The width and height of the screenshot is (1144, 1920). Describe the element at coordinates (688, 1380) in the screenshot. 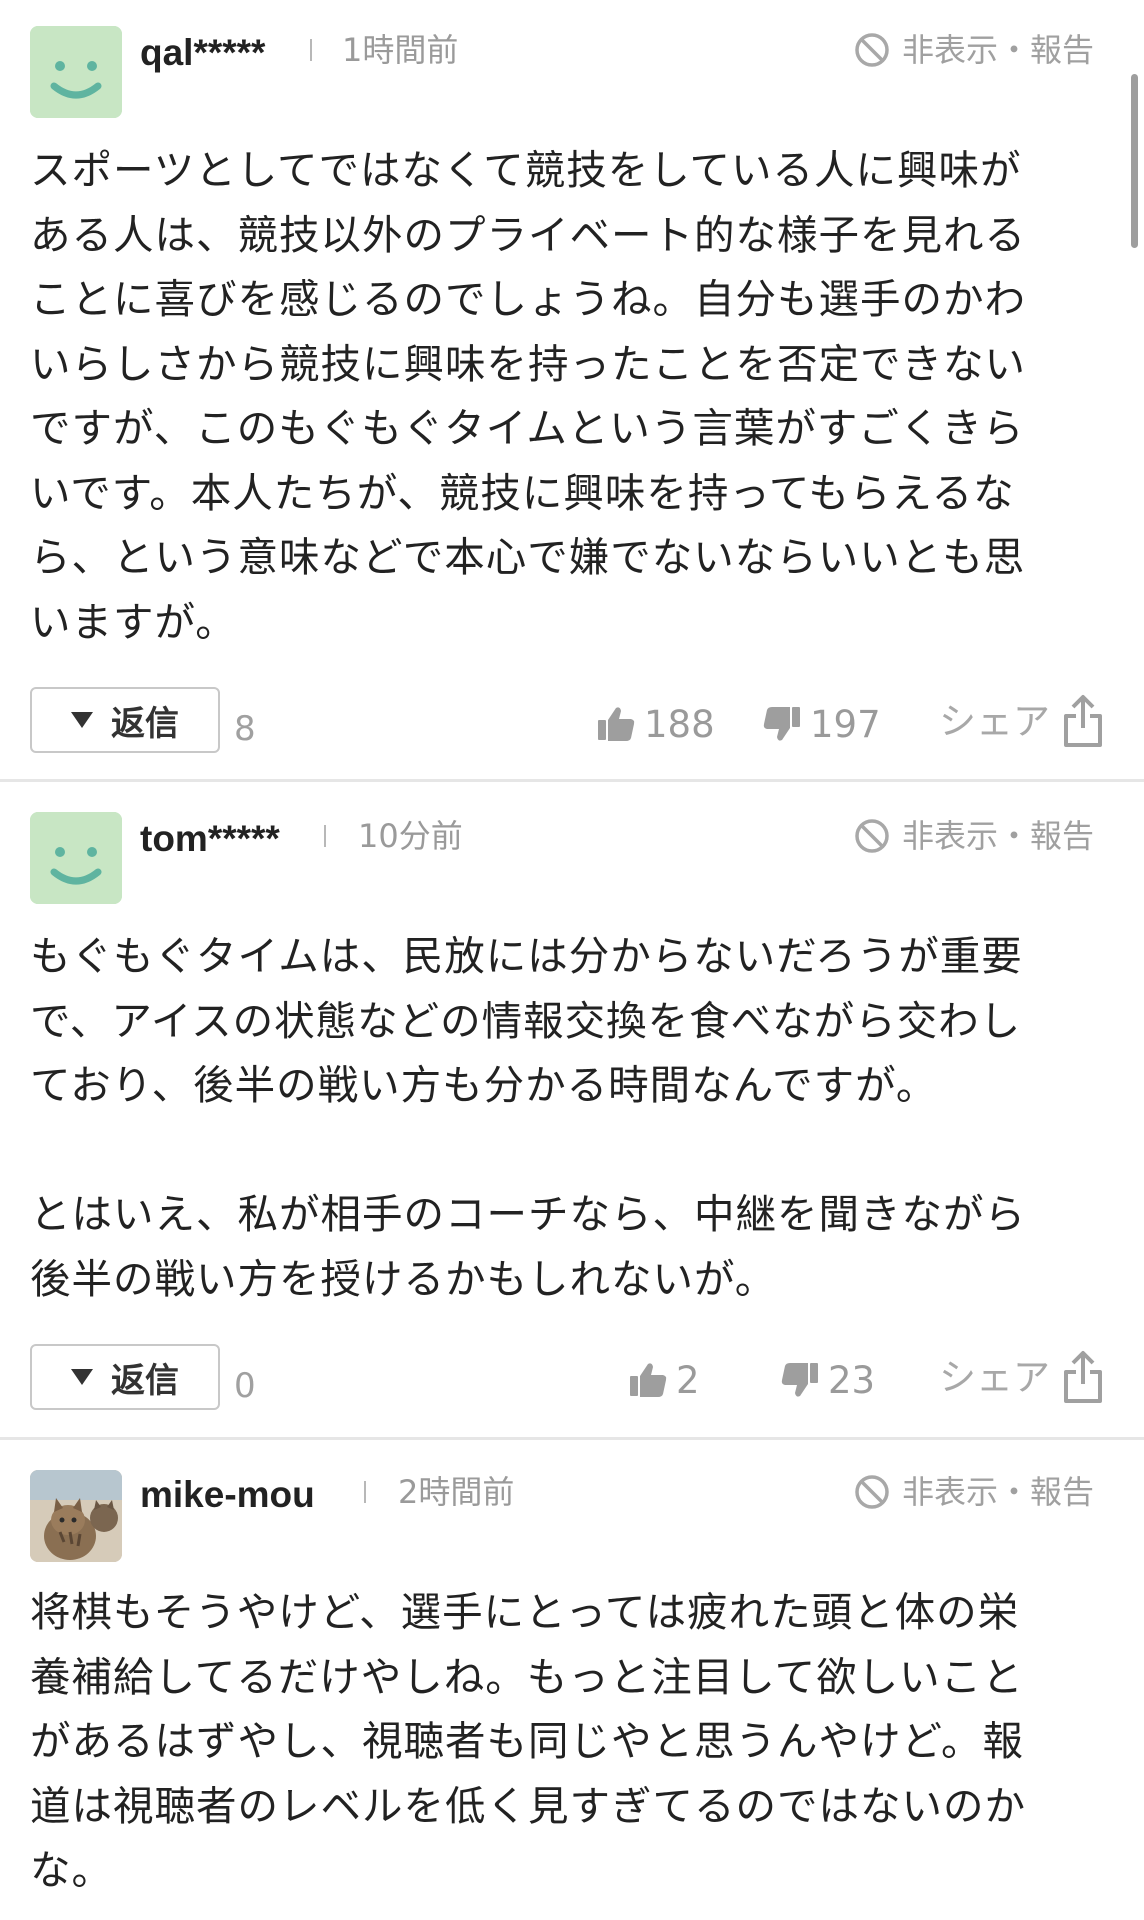

I see `like-count: 2` at that location.